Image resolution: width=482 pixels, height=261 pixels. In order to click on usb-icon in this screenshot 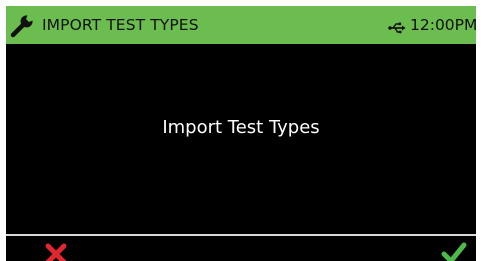, I will do `click(397, 26)`.